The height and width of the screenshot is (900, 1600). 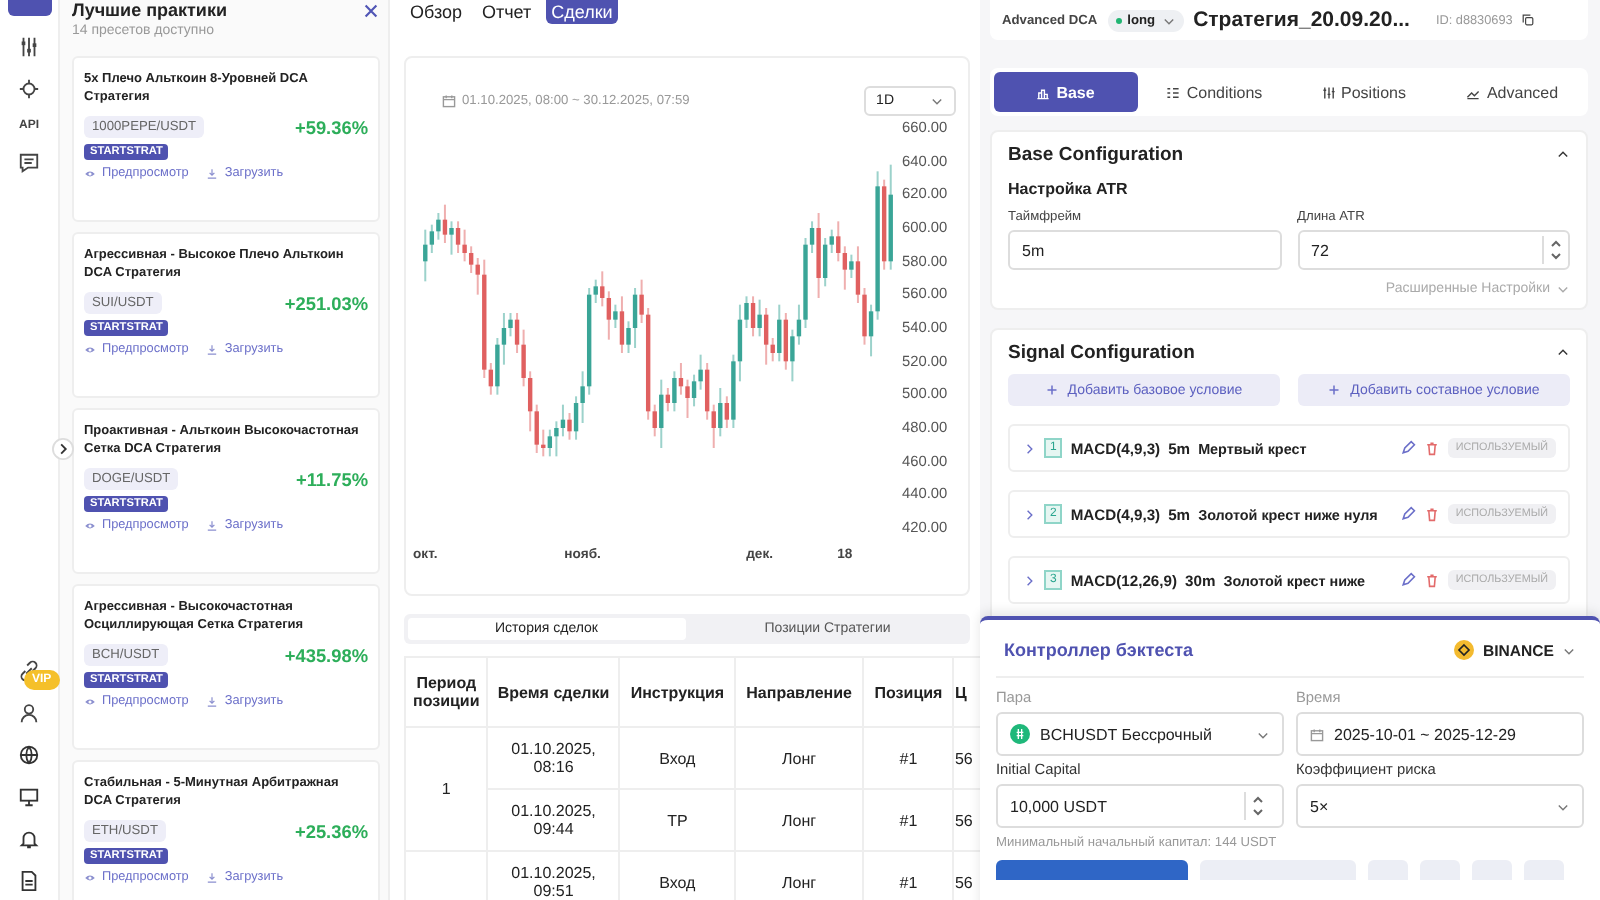 What do you see at coordinates (799, 692) in the screenshot?
I see `column-header: Направление` at bounding box center [799, 692].